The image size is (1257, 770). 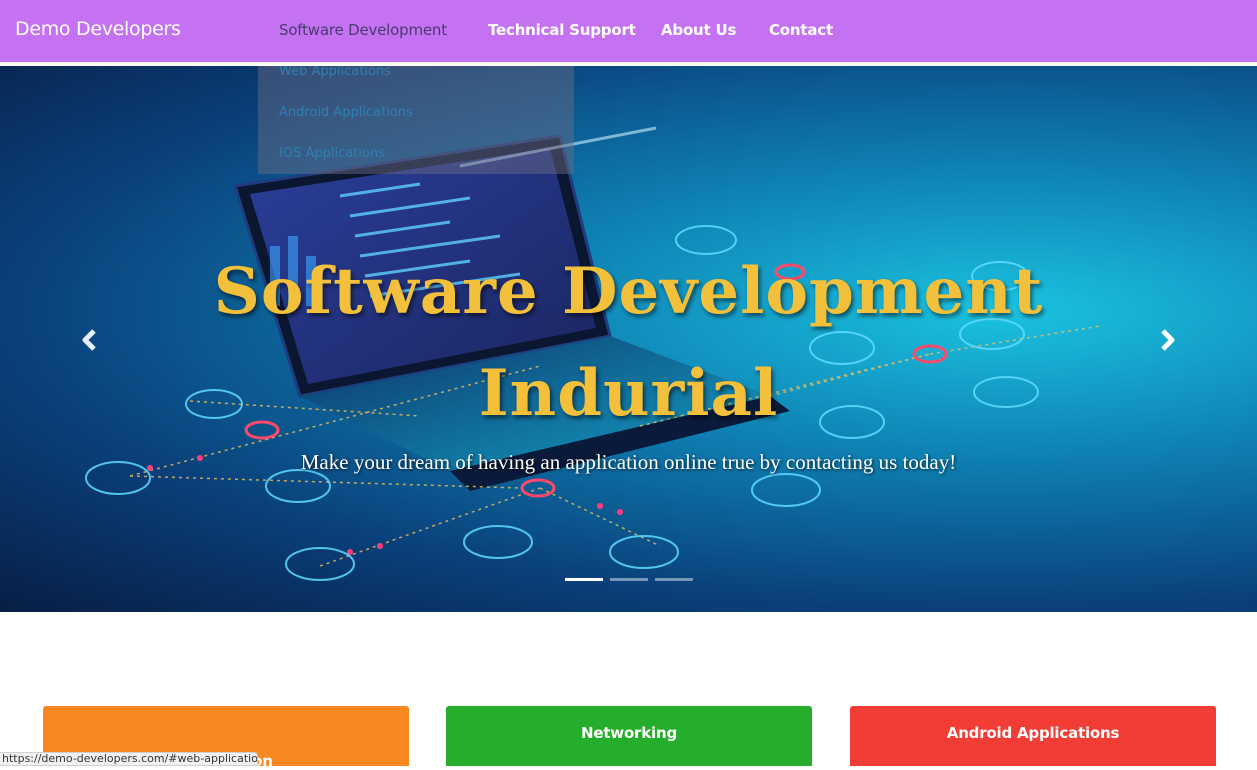 I want to click on chevron-right-icon, so click(x=1168, y=340).